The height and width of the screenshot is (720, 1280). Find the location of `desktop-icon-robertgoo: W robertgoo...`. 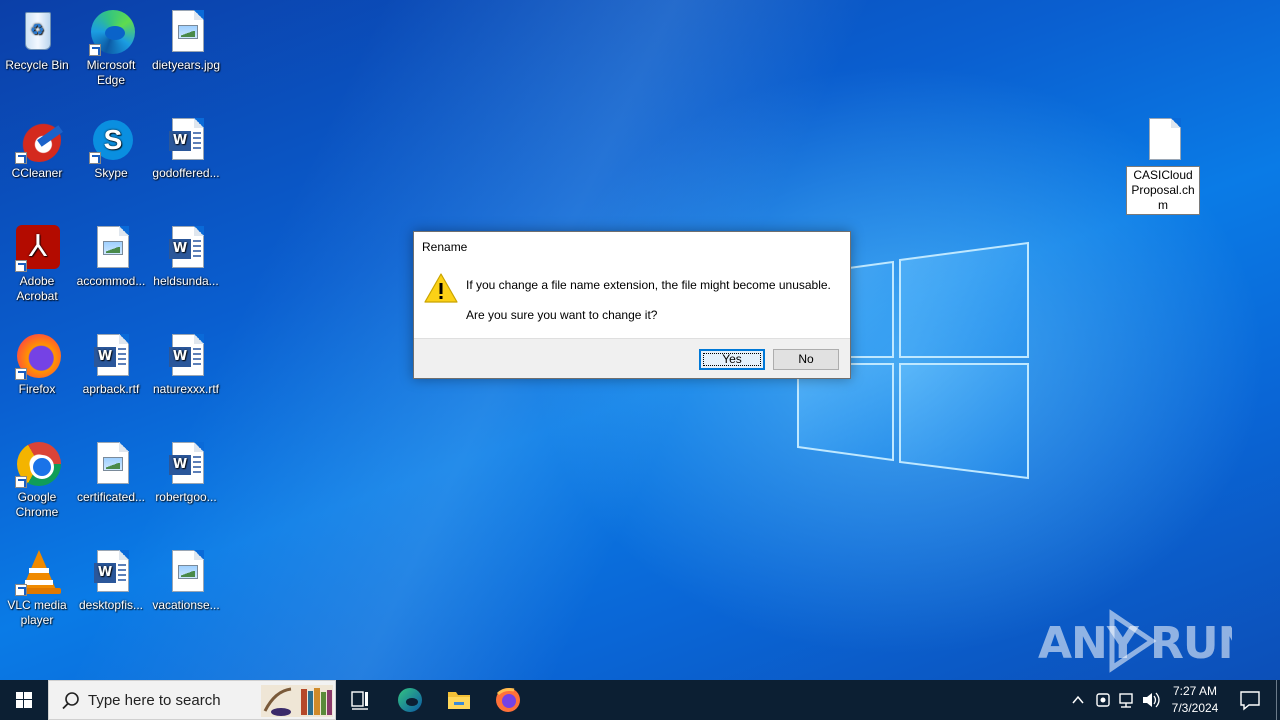

desktop-icon-robertgoo: W robertgoo... is located at coordinates (186, 472).